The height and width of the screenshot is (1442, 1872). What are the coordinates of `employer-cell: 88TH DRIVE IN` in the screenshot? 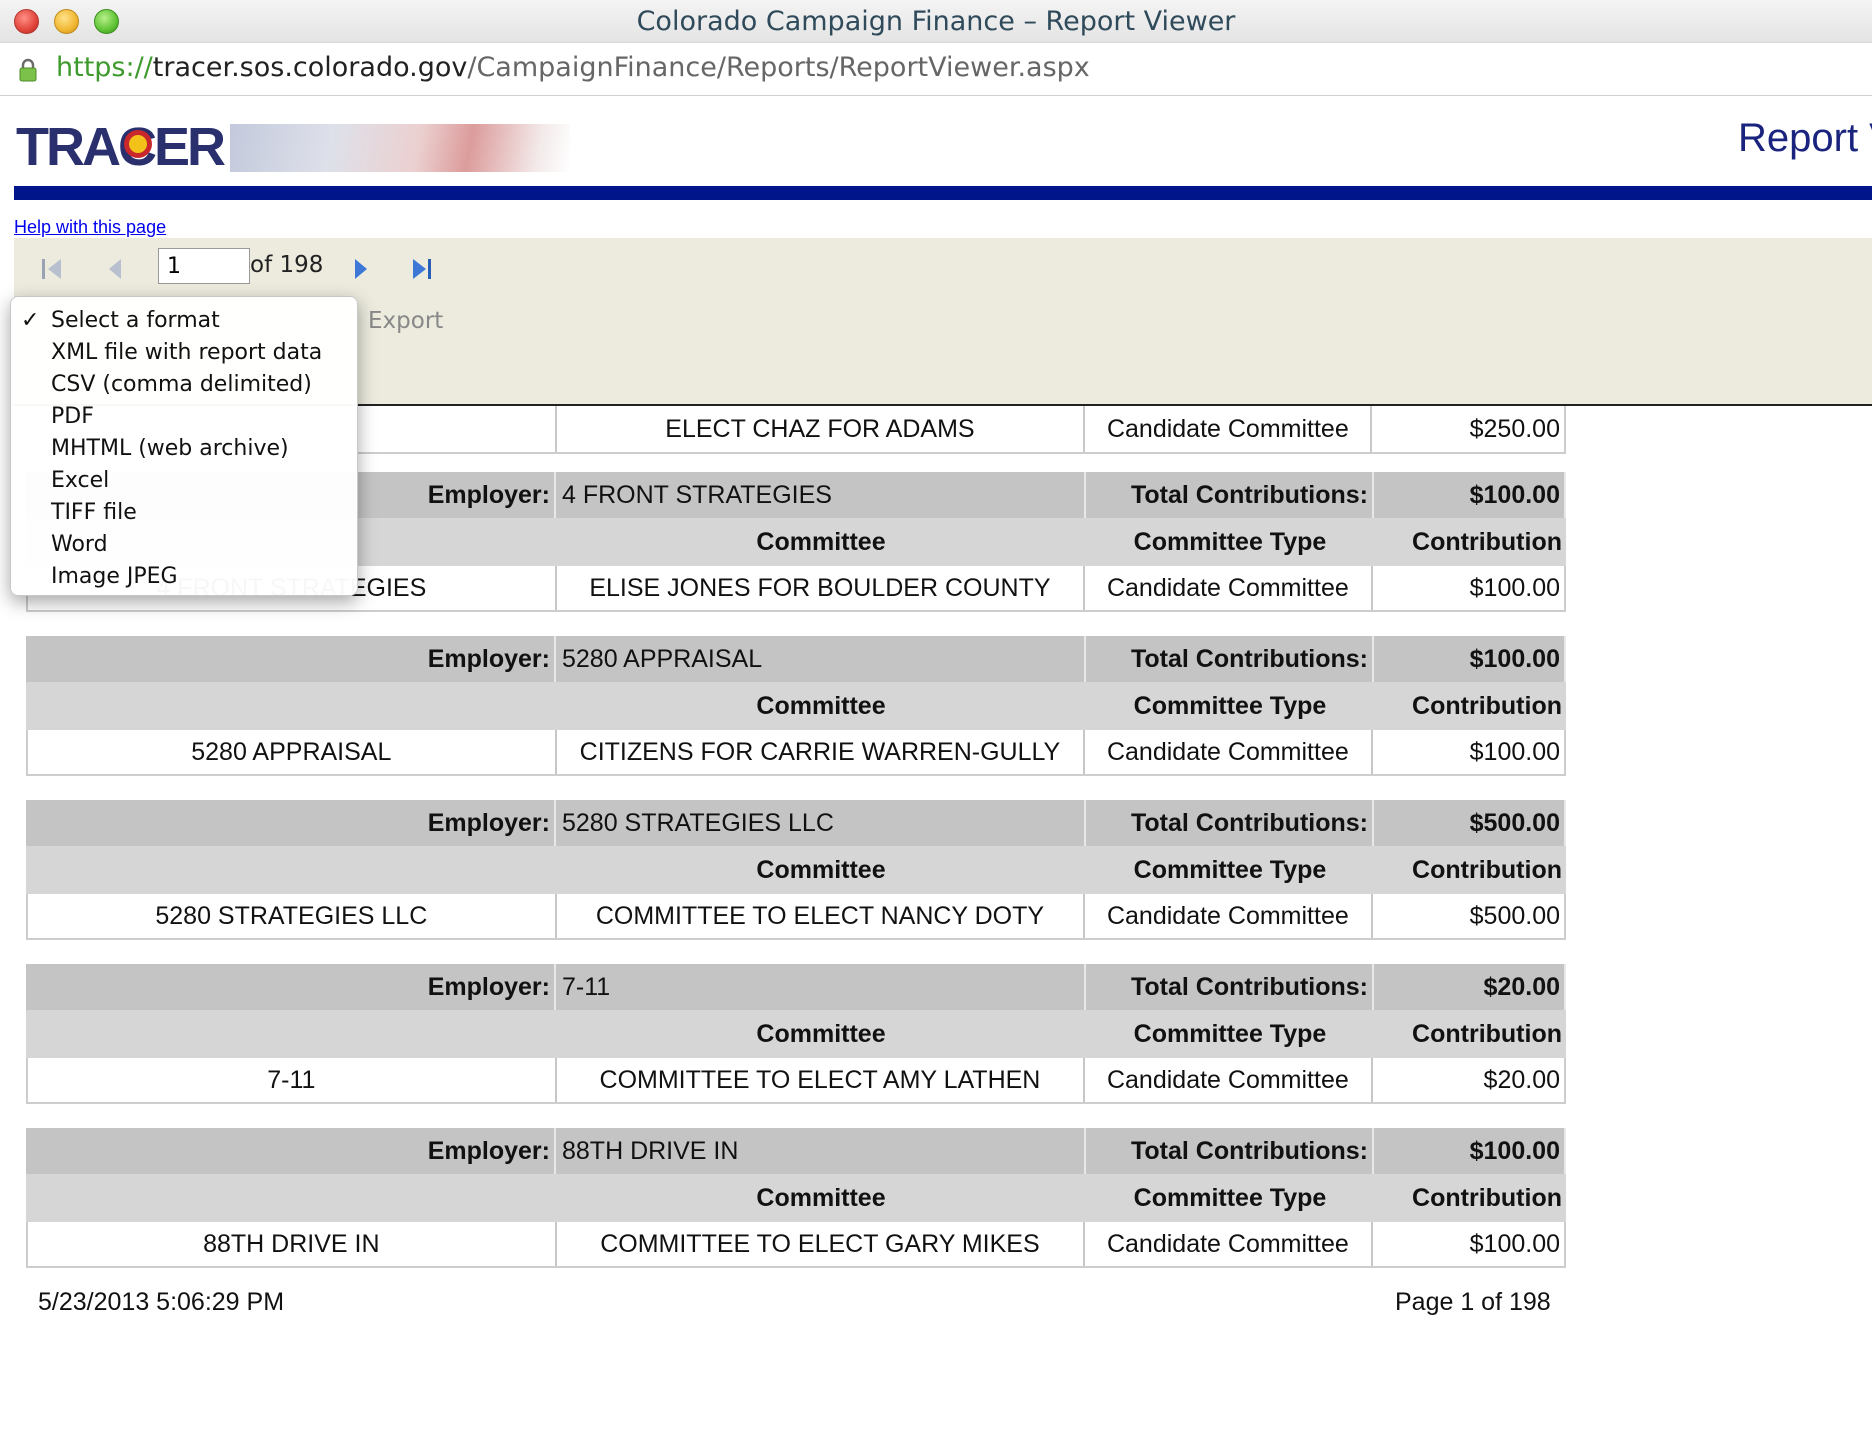 It's located at (292, 1244).